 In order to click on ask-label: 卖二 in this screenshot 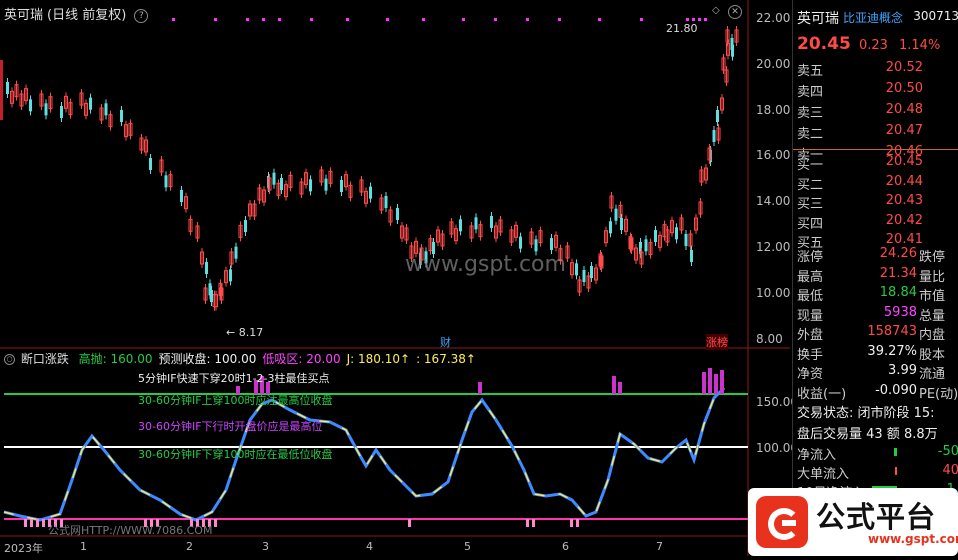, I will do `click(810, 134)`.